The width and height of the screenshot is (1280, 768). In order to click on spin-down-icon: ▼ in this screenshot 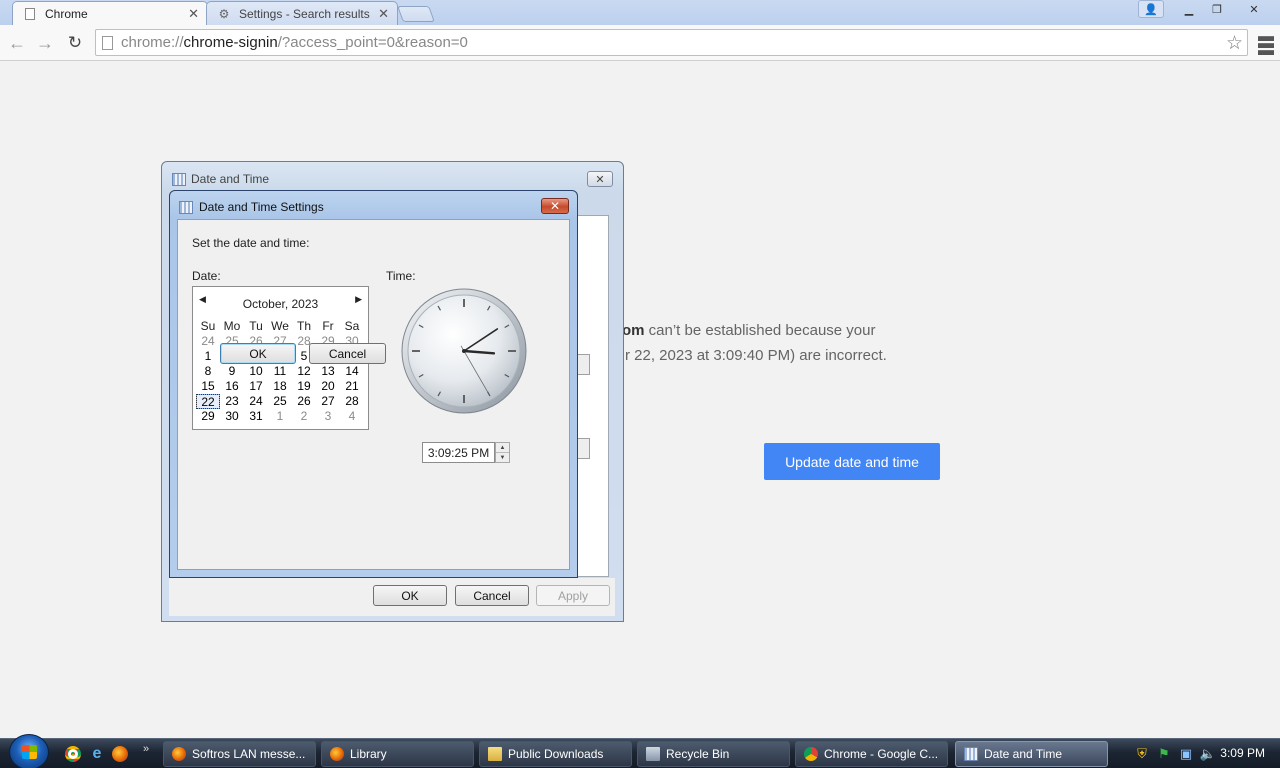, I will do `click(502, 457)`.